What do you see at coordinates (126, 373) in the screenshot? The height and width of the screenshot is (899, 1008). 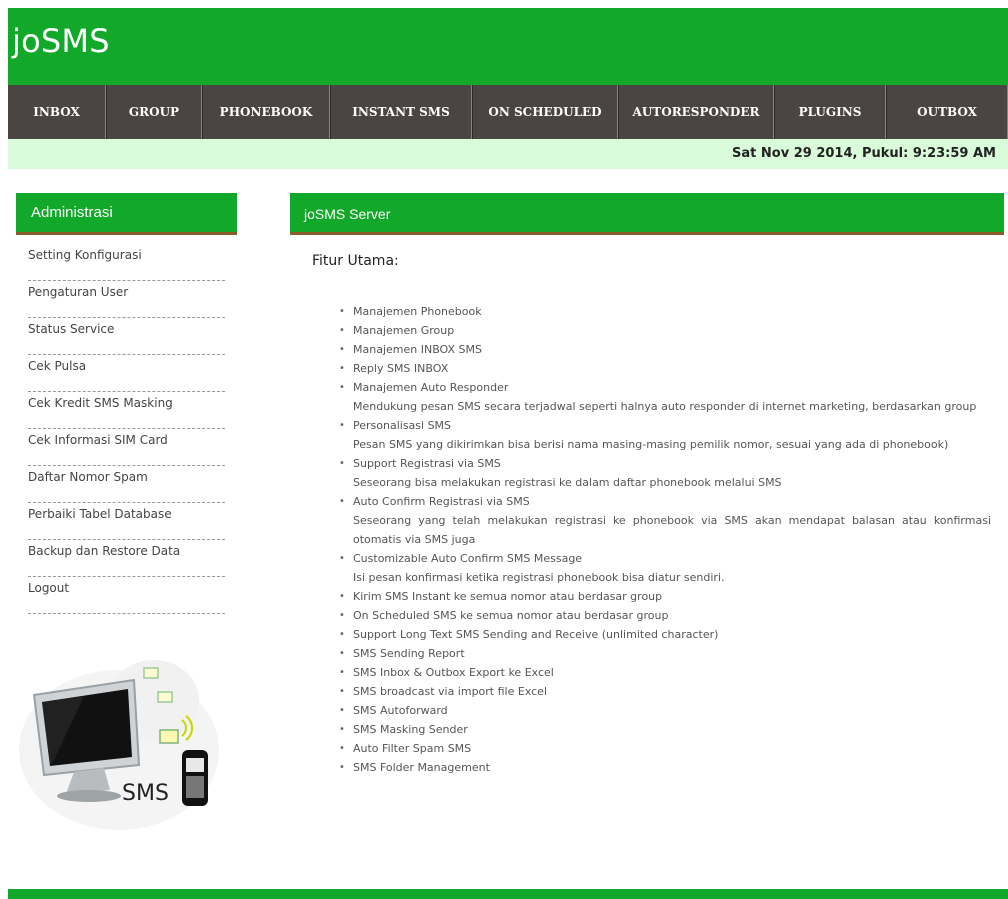 I see `sidebar-item-cek-pulsa: Cek Pulsa` at bounding box center [126, 373].